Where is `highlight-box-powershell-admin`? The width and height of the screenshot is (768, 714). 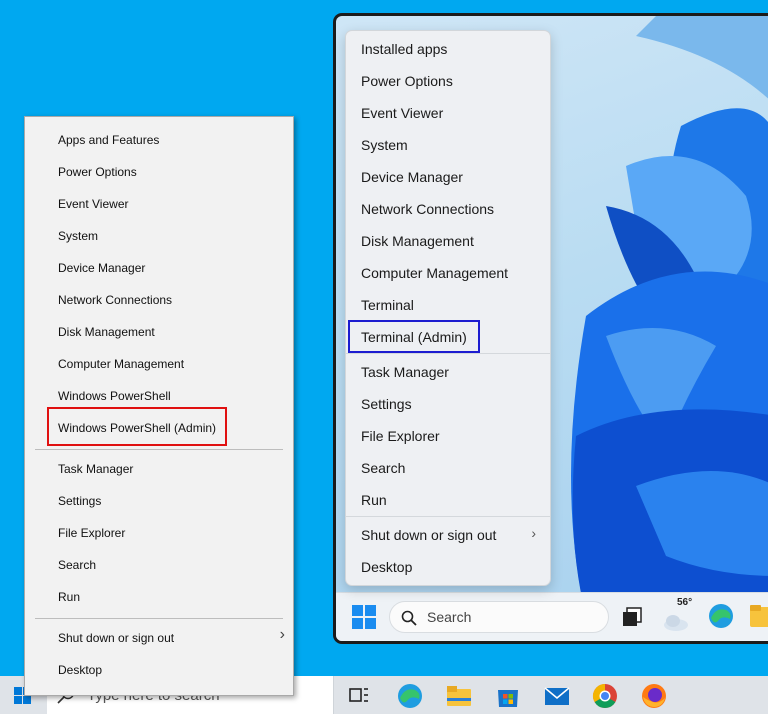 highlight-box-powershell-admin is located at coordinates (137, 426).